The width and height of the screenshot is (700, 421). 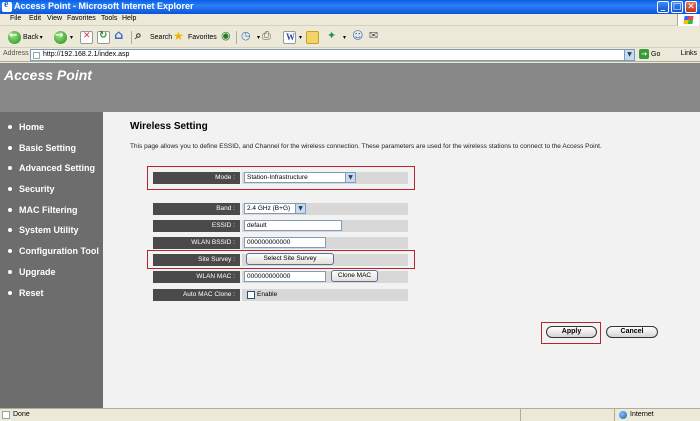 What do you see at coordinates (42, 148) in the screenshot?
I see `sidebar-item-basic-setting: Basic Setting` at bounding box center [42, 148].